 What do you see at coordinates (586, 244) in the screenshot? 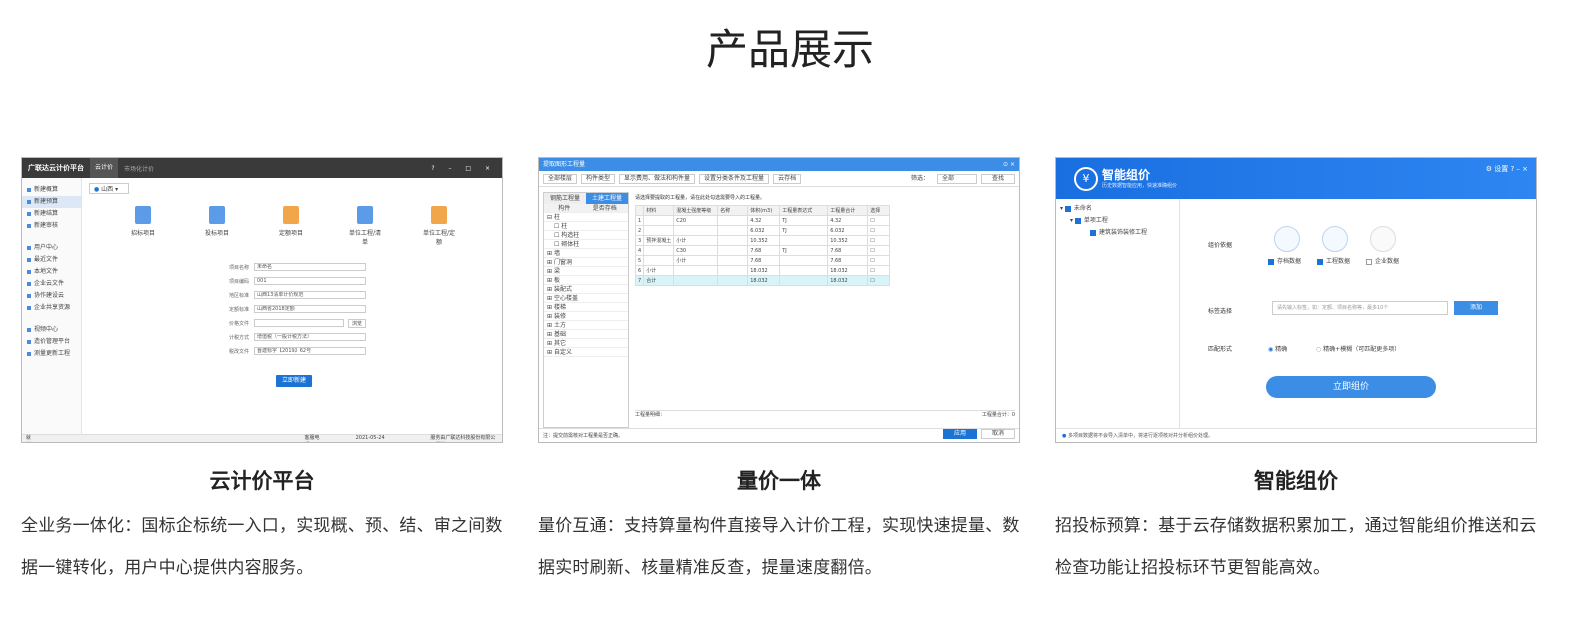
I see `tree-item: ☐ 砌体柱` at bounding box center [586, 244].